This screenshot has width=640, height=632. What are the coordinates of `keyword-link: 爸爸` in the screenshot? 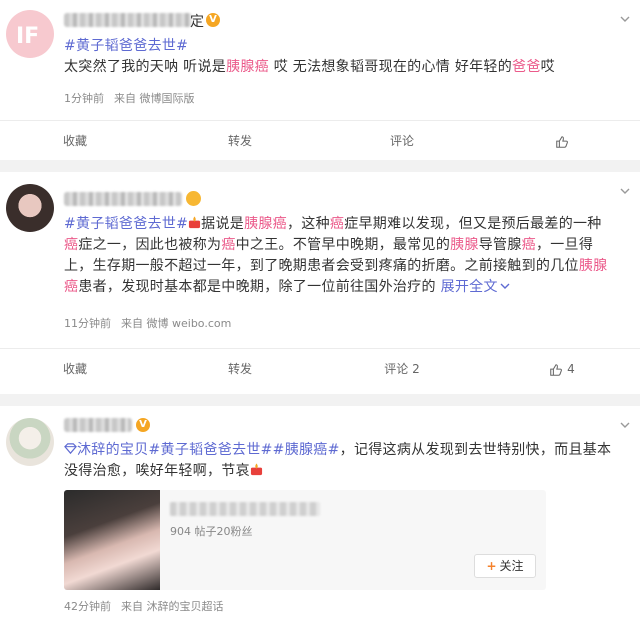 It's located at (526, 67).